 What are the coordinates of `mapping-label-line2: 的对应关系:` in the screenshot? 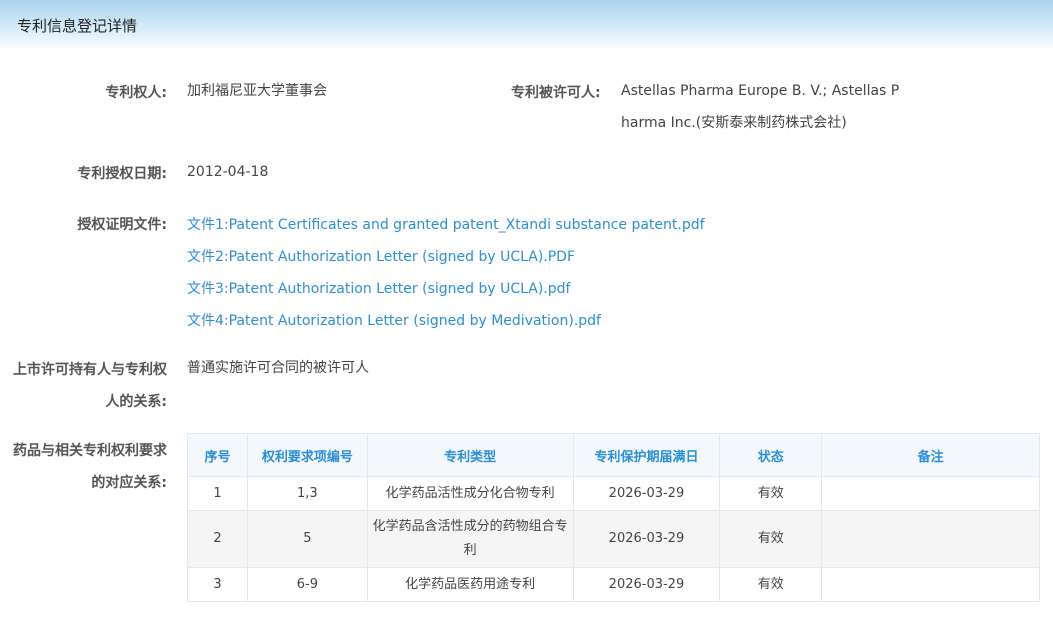 It's located at (129, 483).